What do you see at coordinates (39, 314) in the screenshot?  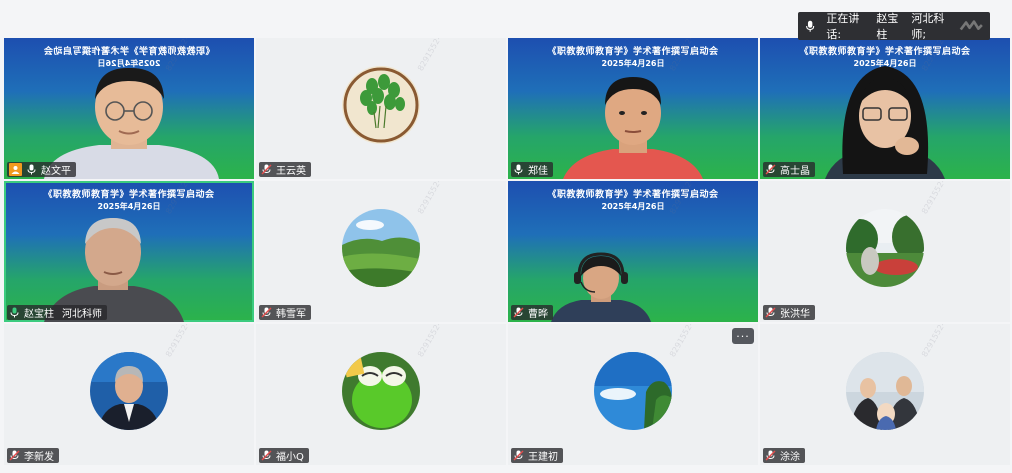 I see `participant-name: 赵宝柱` at bounding box center [39, 314].